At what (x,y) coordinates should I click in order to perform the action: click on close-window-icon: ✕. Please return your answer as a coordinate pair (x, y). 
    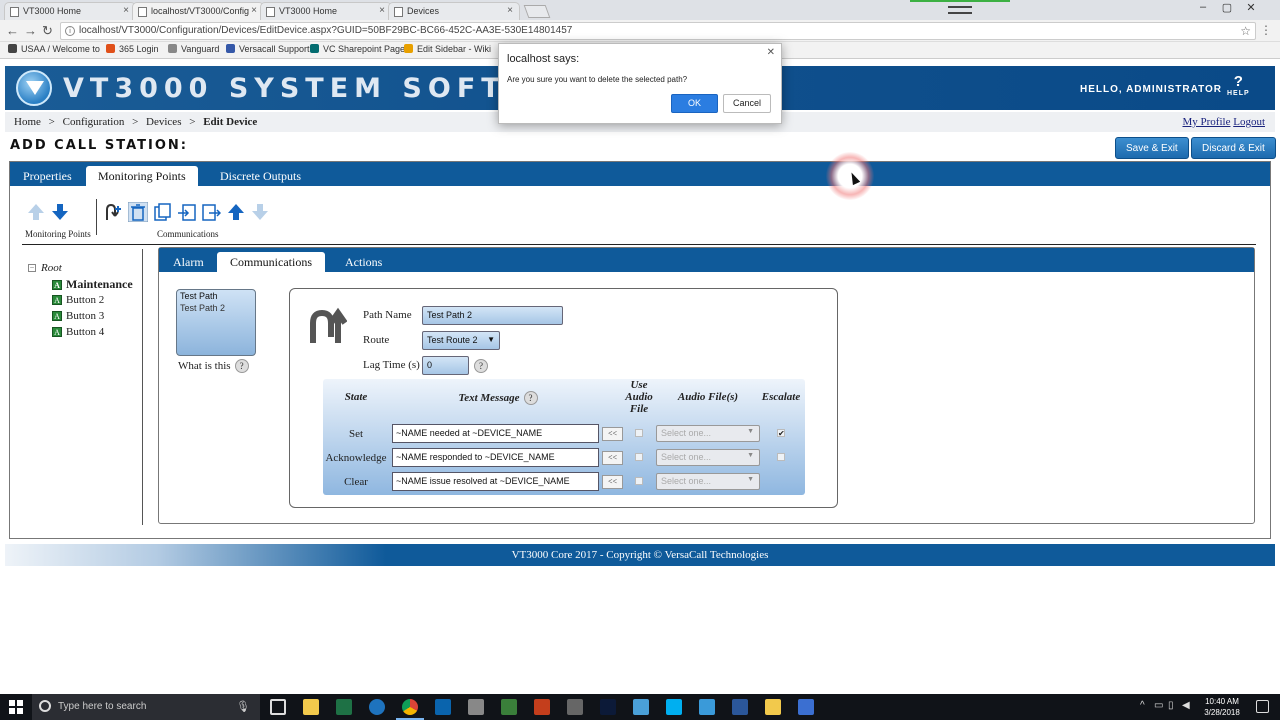
    Looking at the image, I should click on (1251, 7).